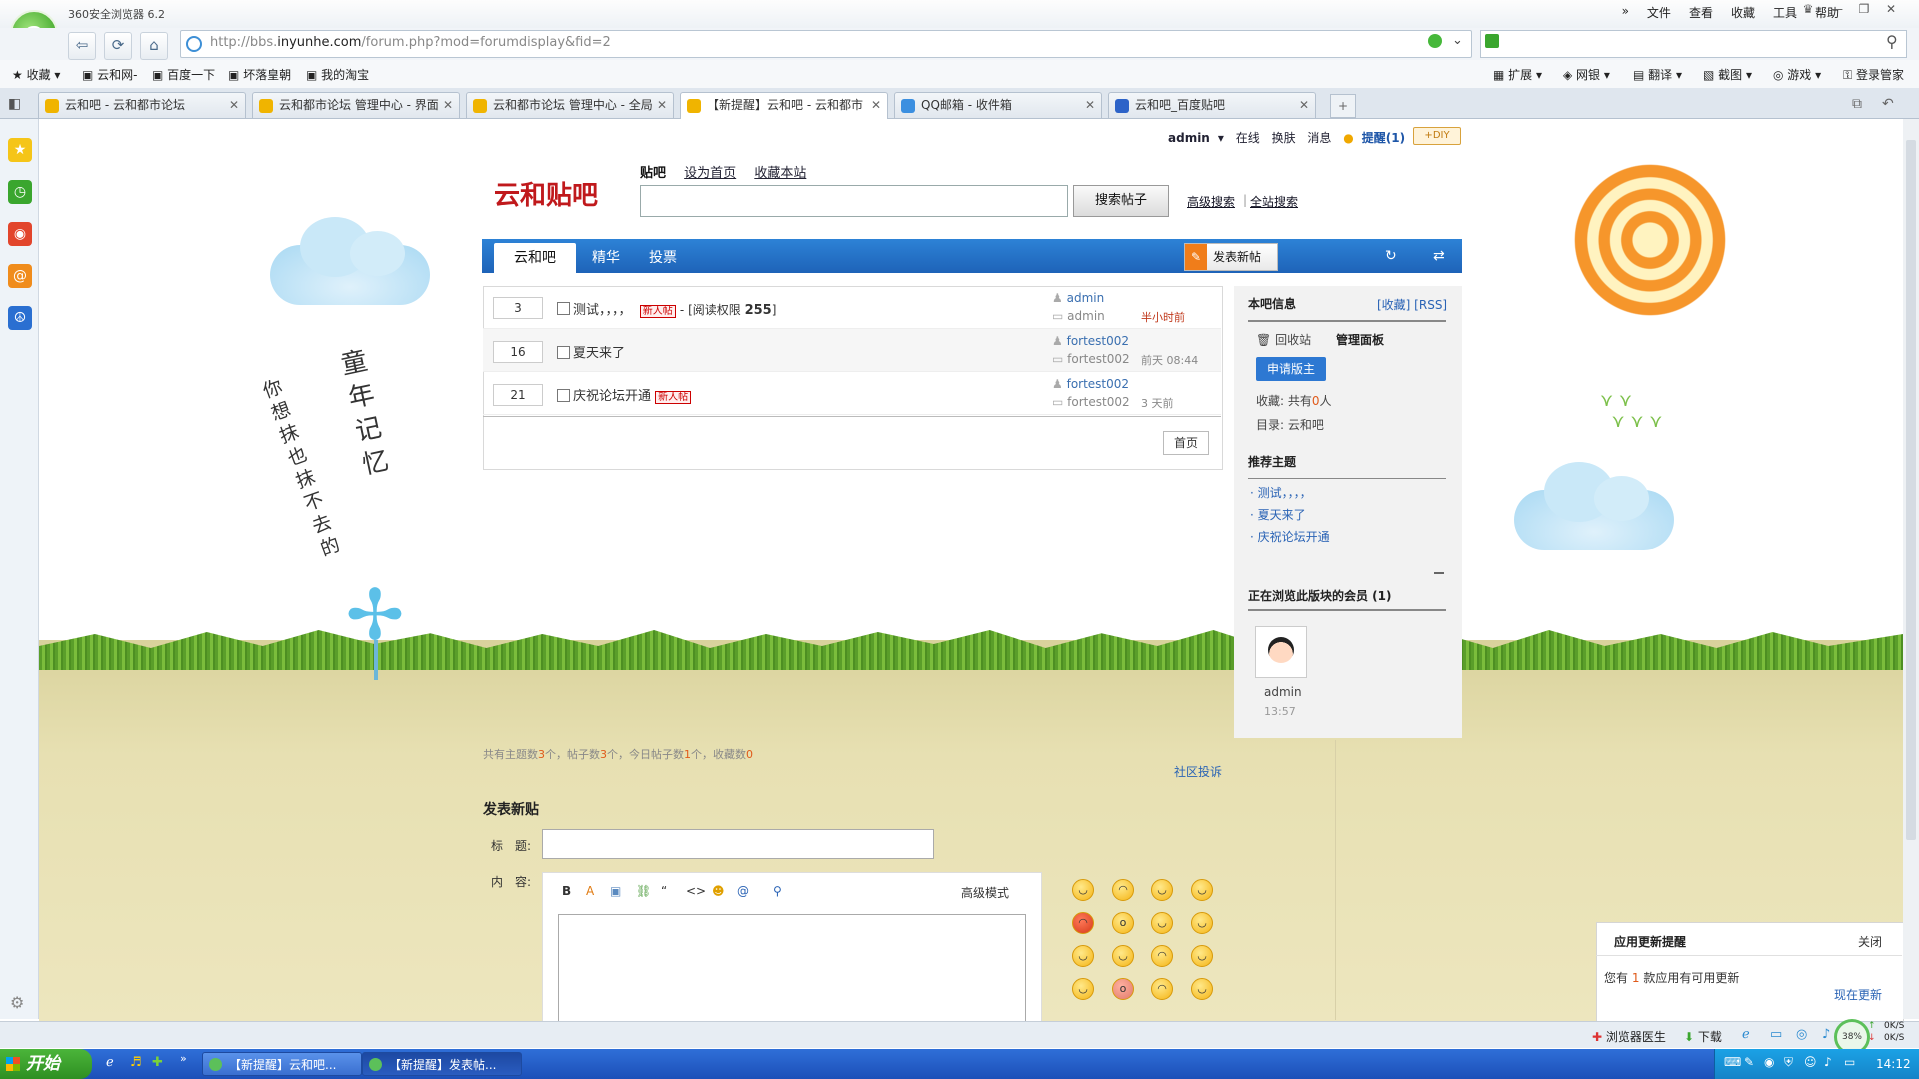 Image resolution: width=1919 pixels, height=1079 pixels. Describe the element at coordinates (664, 891) in the screenshot. I see `quote-icon: “` at that location.